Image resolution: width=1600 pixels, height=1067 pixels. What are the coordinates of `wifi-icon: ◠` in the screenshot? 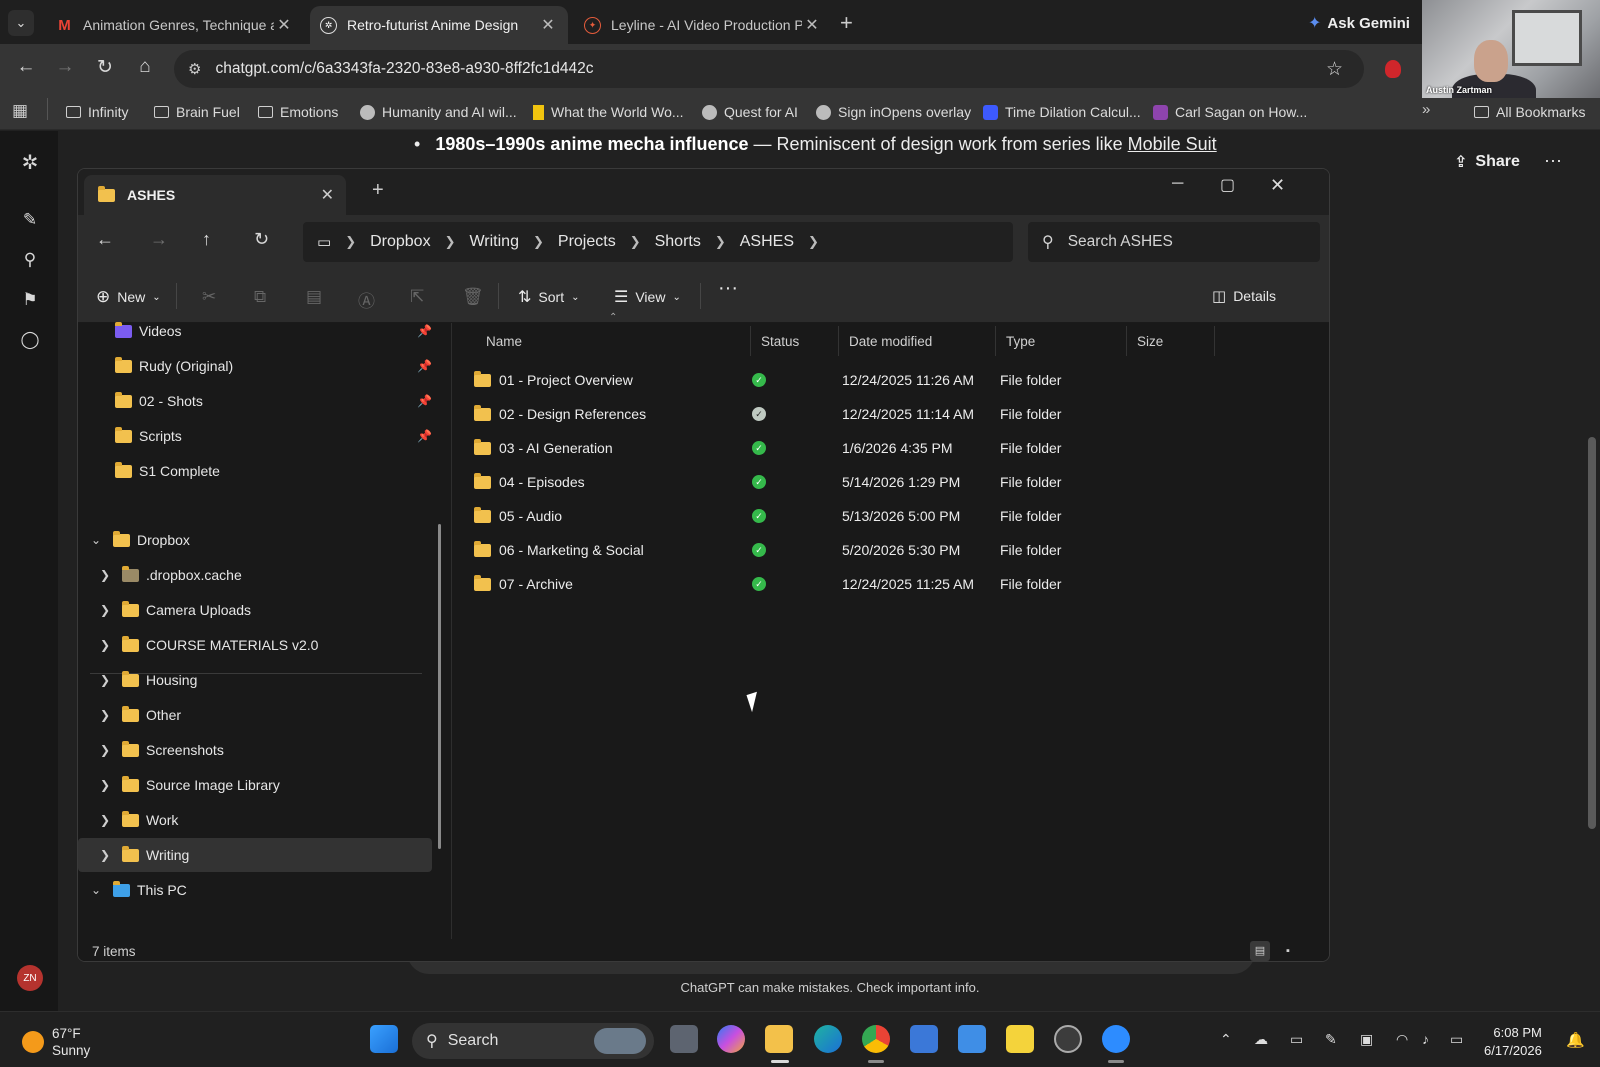 It's located at (1402, 1039).